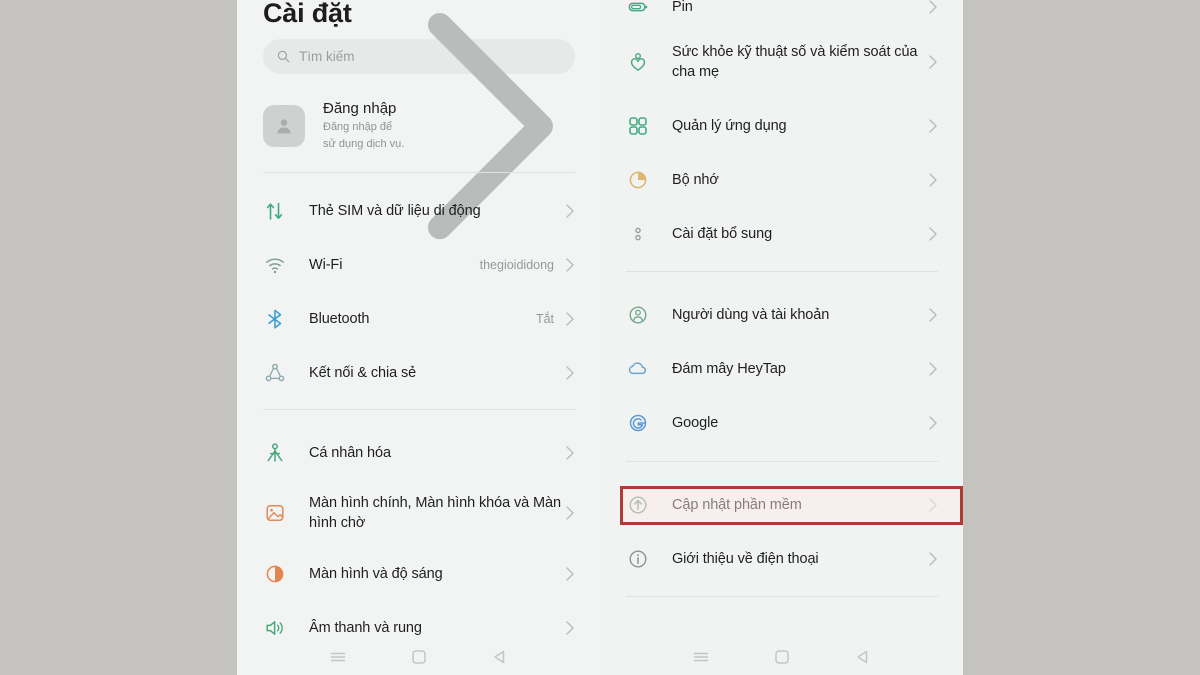 The width and height of the screenshot is (1200, 675). What do you see at coordinates (638, 9) in the screenshot?
I see `battery-icon` at bounding box center [638, 9].